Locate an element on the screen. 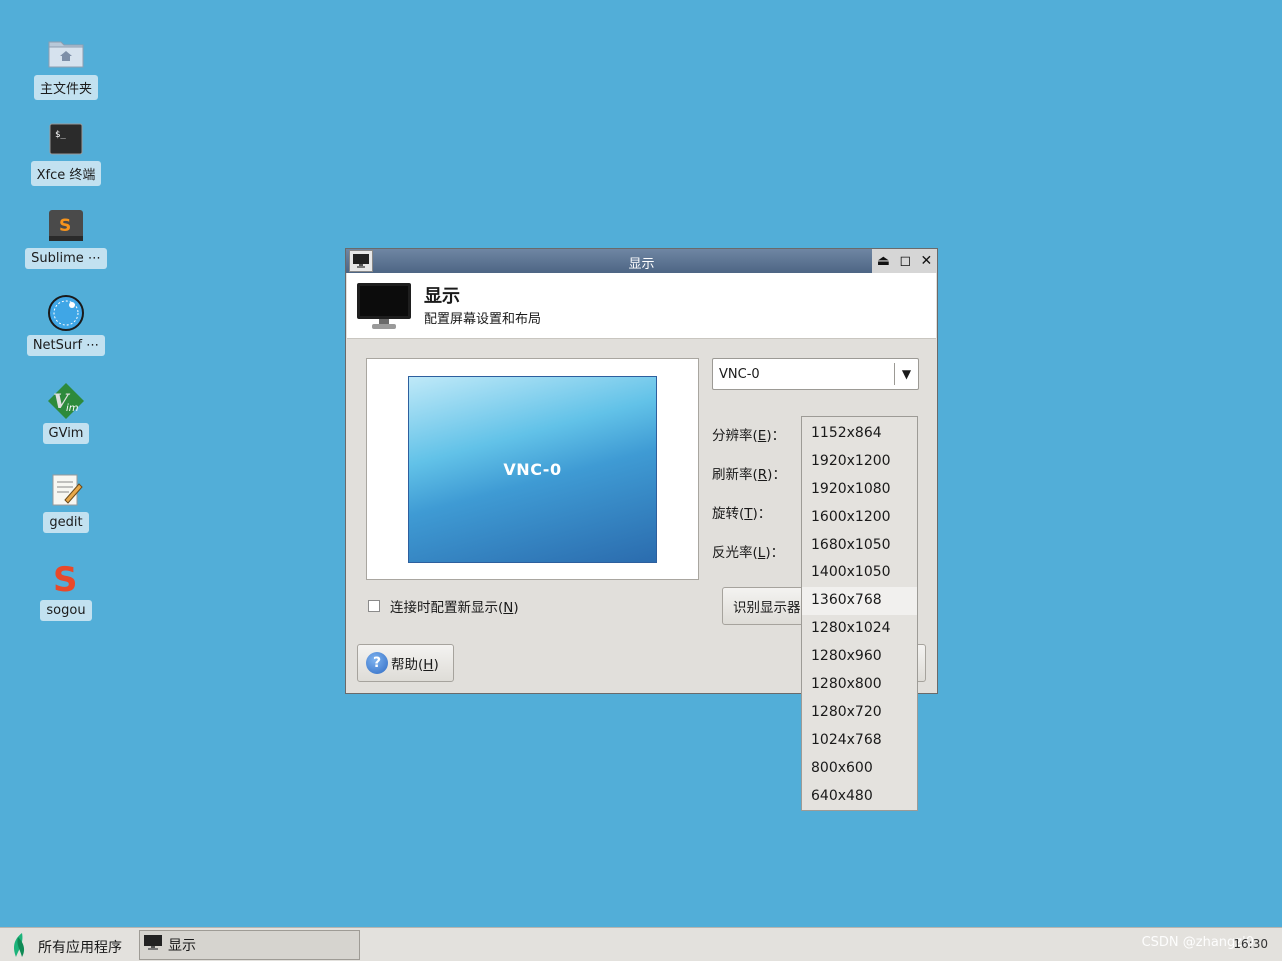 This screenshot has height=961, width=1282. help-button: ? 帮助(H) is located at coordinates (405, 663).